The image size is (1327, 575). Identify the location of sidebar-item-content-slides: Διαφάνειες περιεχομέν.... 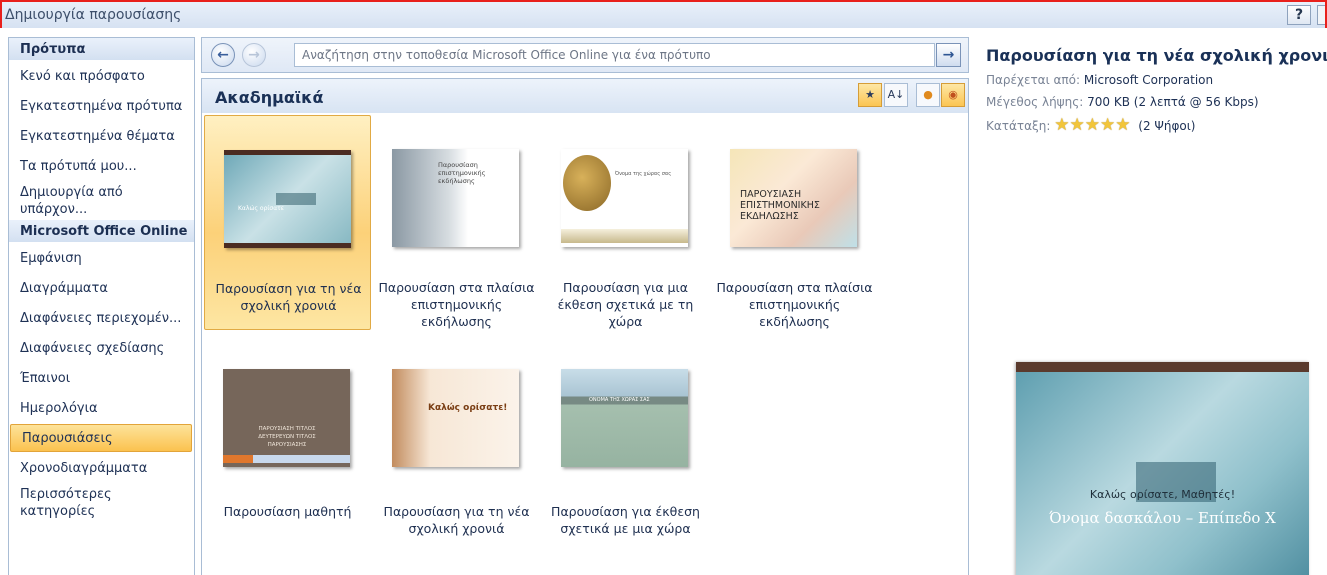
(101, 318).